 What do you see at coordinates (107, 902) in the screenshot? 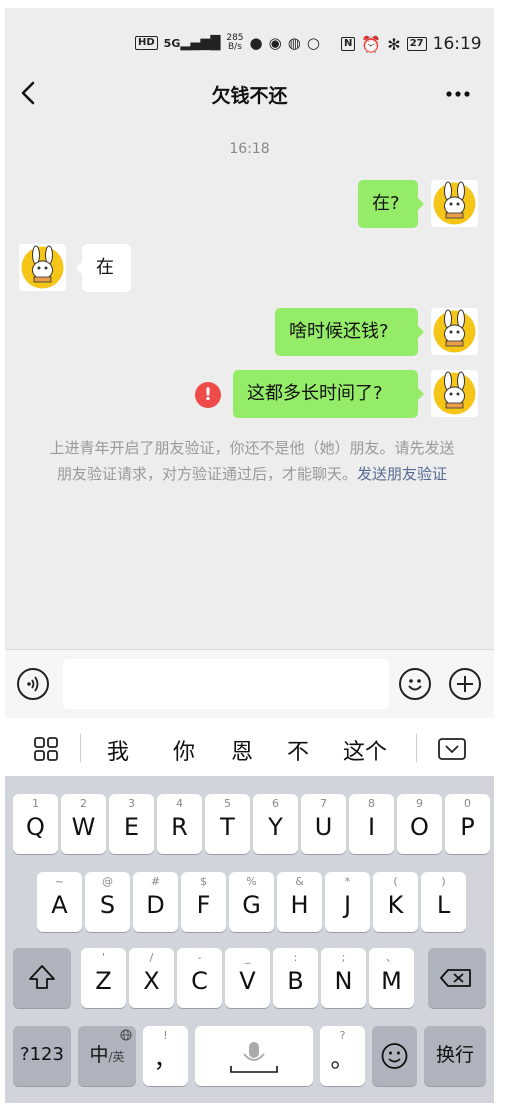
I see `key-s: @ S` at bounding box center [107, 902].